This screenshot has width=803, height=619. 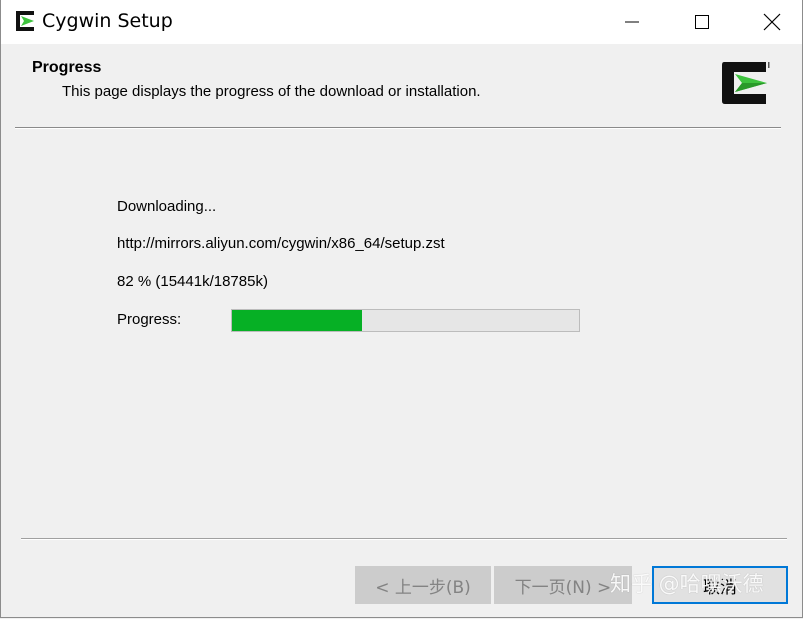 I want to click on minimize-icon, so click(x=632, y=22).